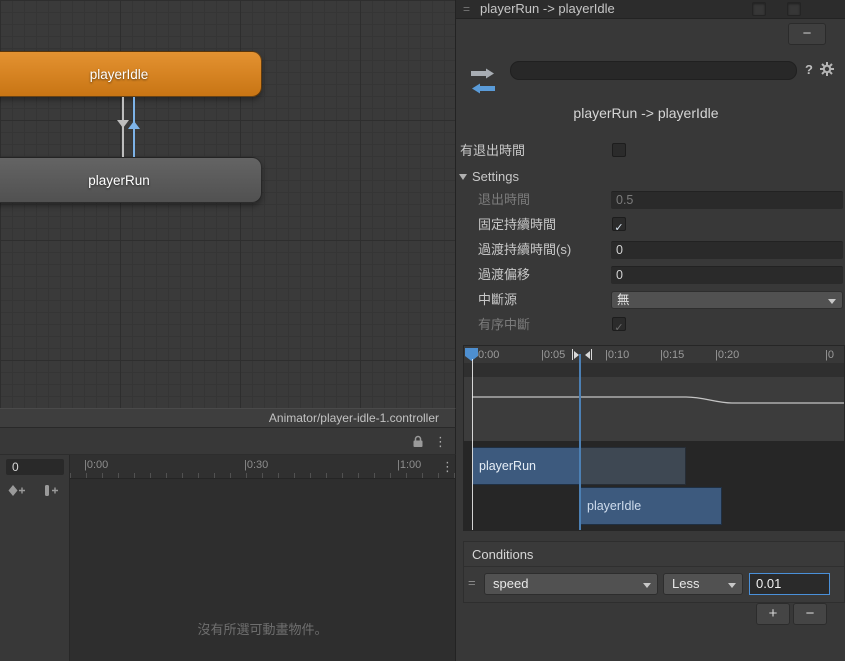 The height and width of the screenshot is (661, 845). What do you see at coordinates (619, 150) in the screenshot?
I see `has-exit-time-checkbox` at bounding box center [619, 150].